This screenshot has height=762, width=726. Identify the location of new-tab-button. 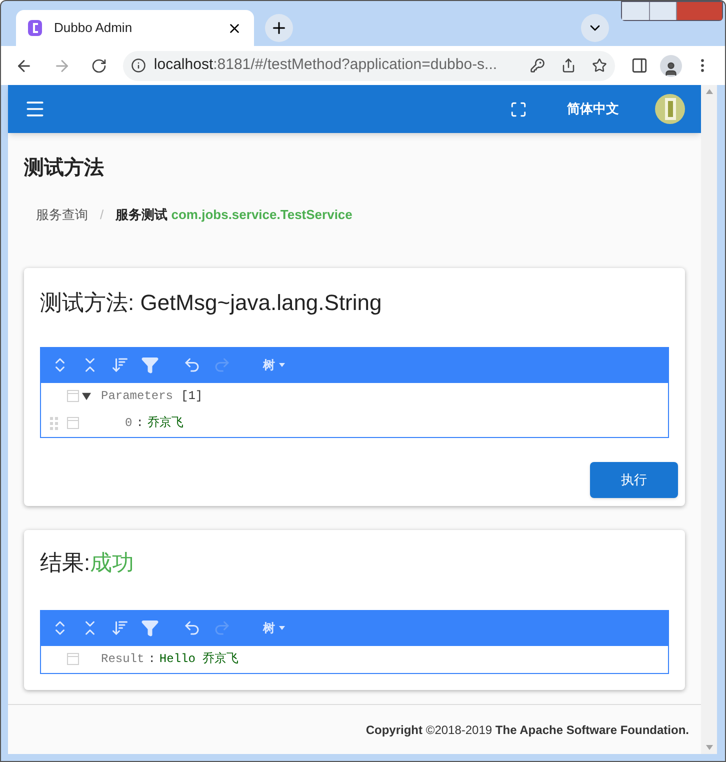
(279, 28).